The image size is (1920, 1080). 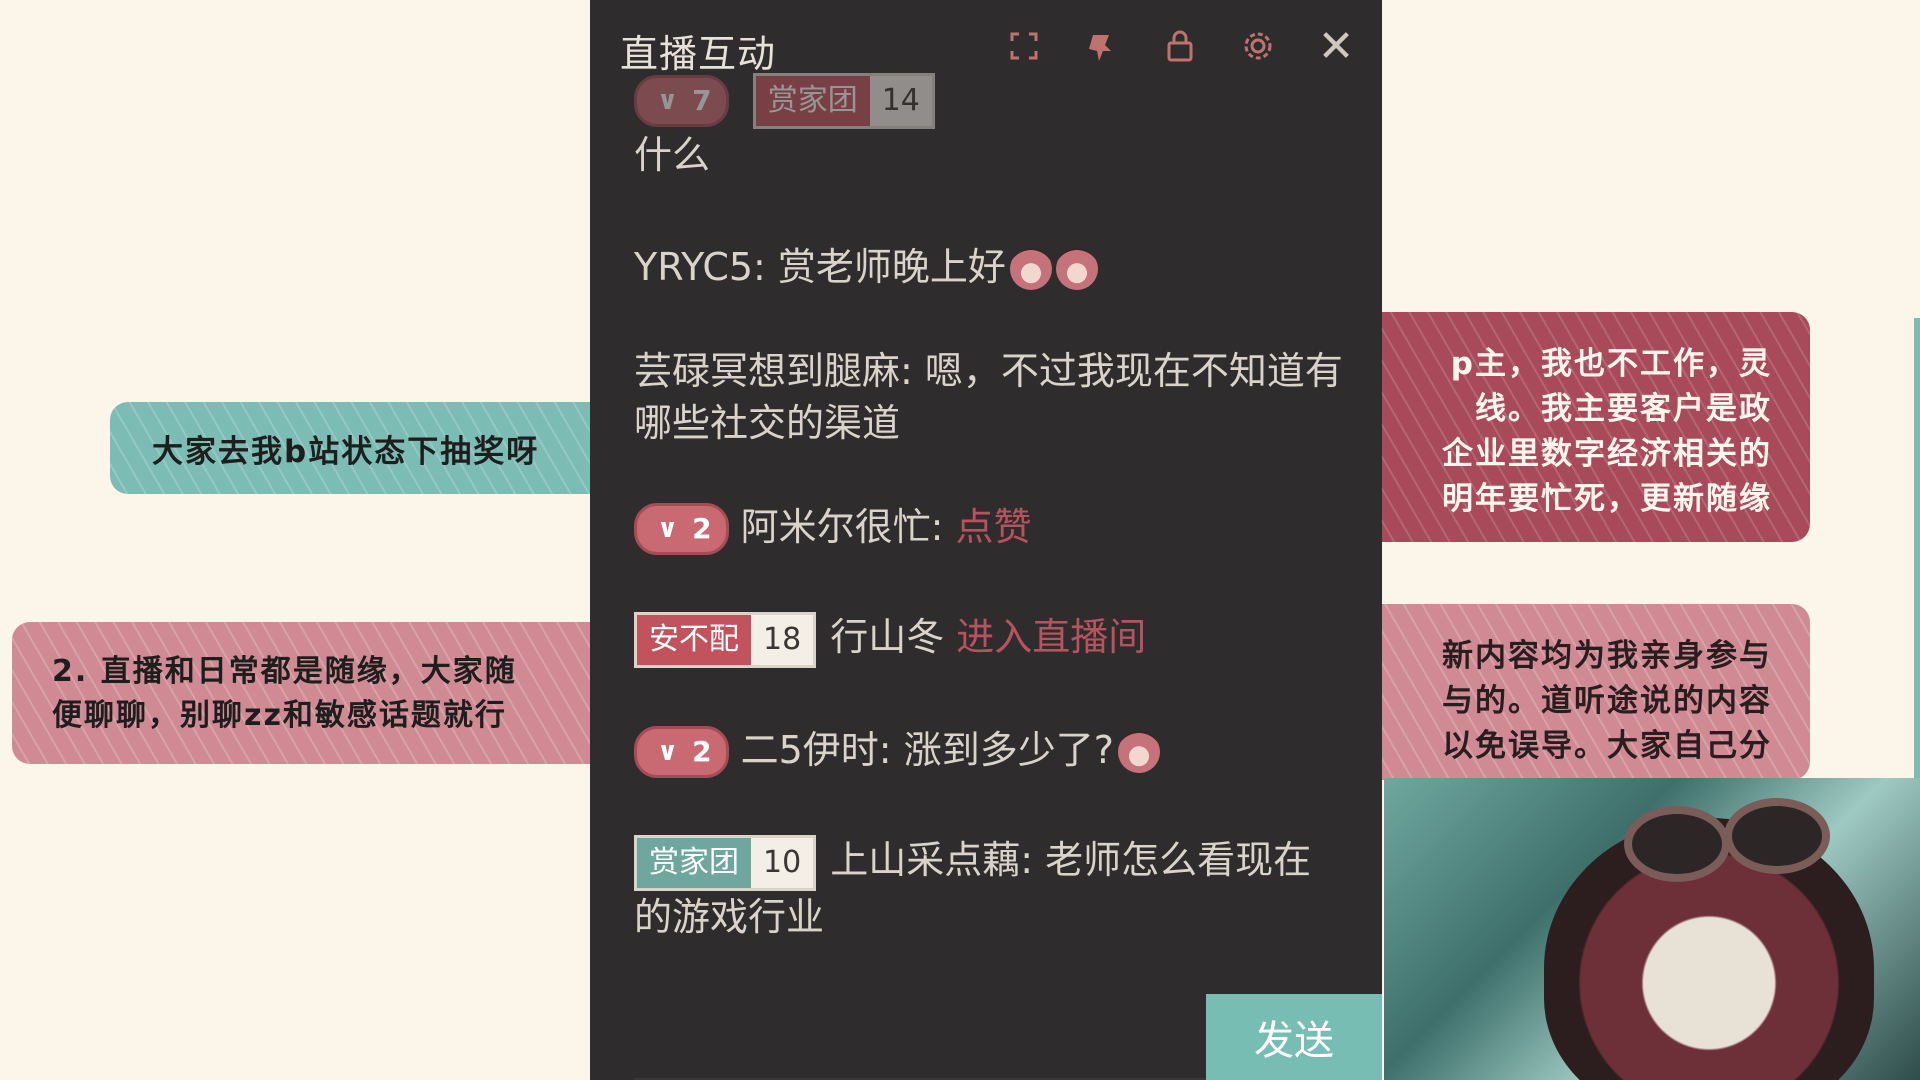 I want to click on message-text: 什么, so click(x=672, y=154).